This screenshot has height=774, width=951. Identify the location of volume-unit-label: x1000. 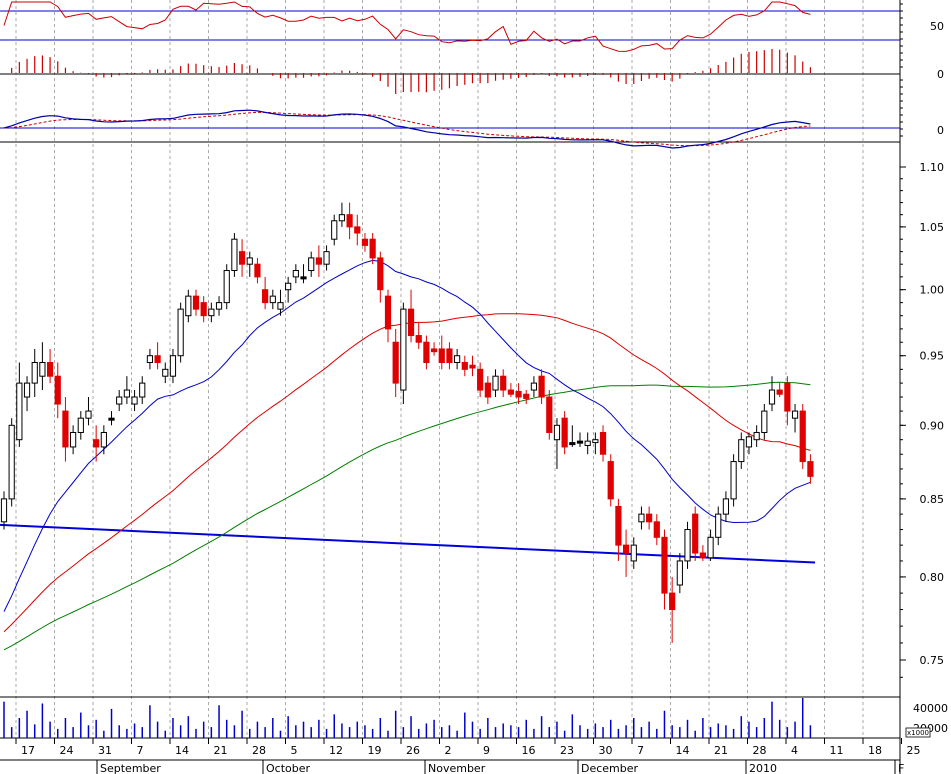
(918, 733).